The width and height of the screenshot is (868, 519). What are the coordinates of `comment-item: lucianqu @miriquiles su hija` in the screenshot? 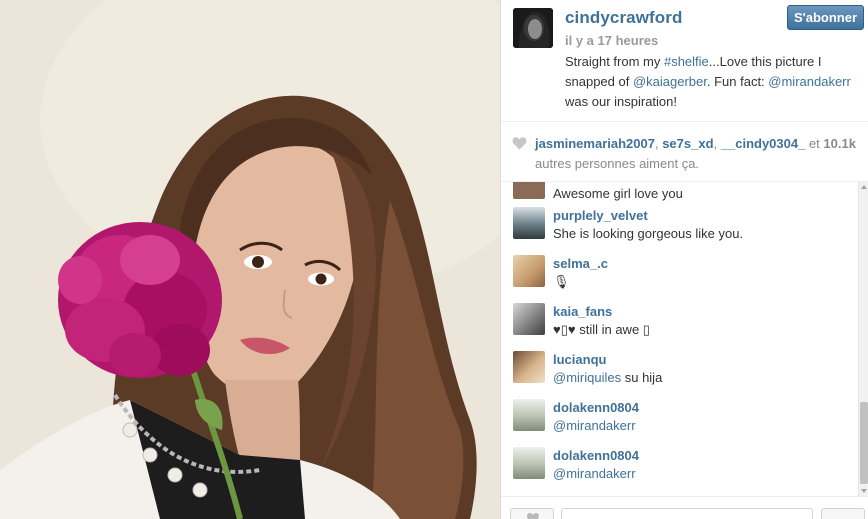 It's located at (683, 375).